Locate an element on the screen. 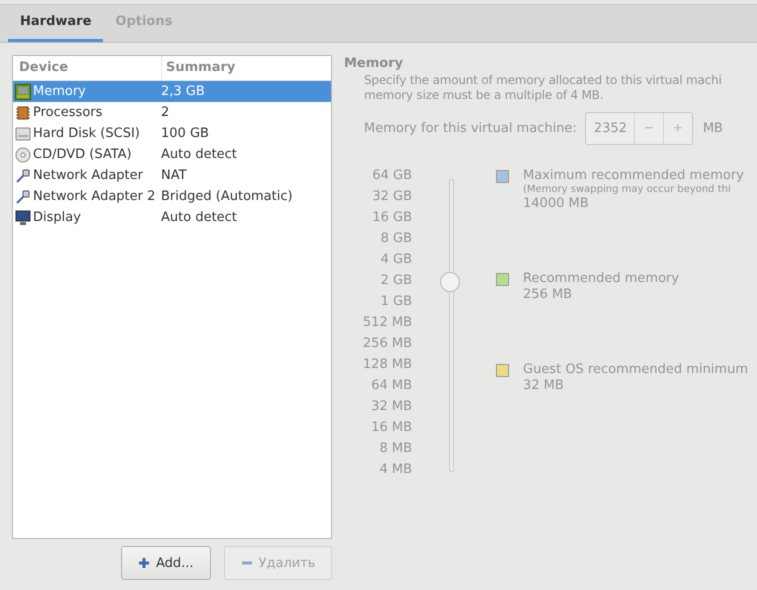 This screenshot has width=757, height=590. scale-label: 2 GB is located at coordinates (396, 281).